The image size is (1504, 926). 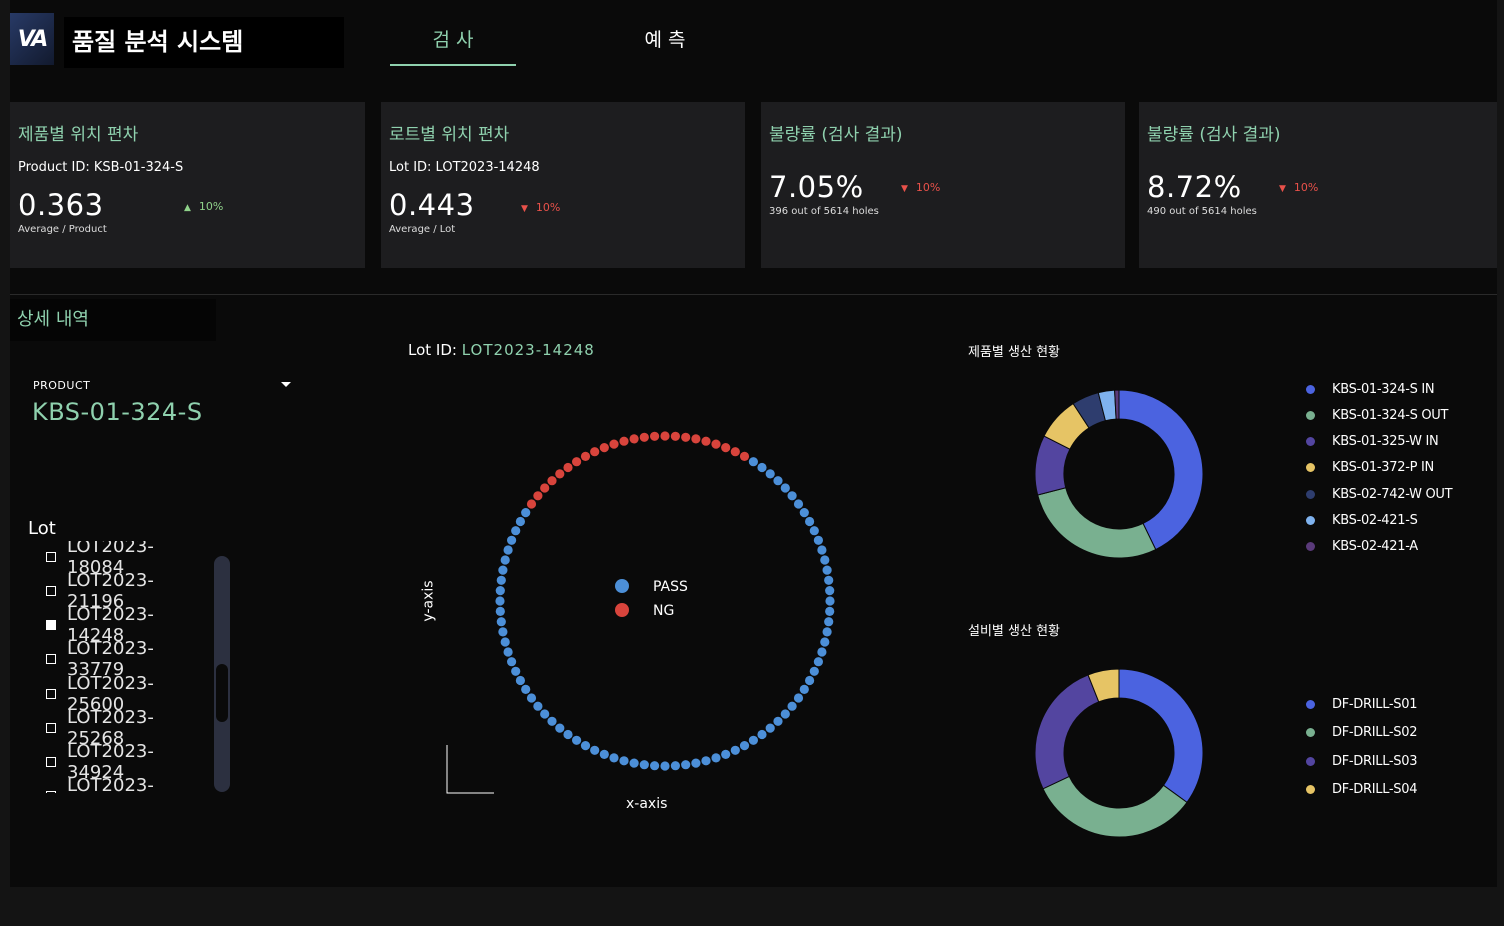 What do you see at coordinates (647, 804) in the screenshot?
I see `x-axis-label: x-axis` at bounding box center [647, 804].